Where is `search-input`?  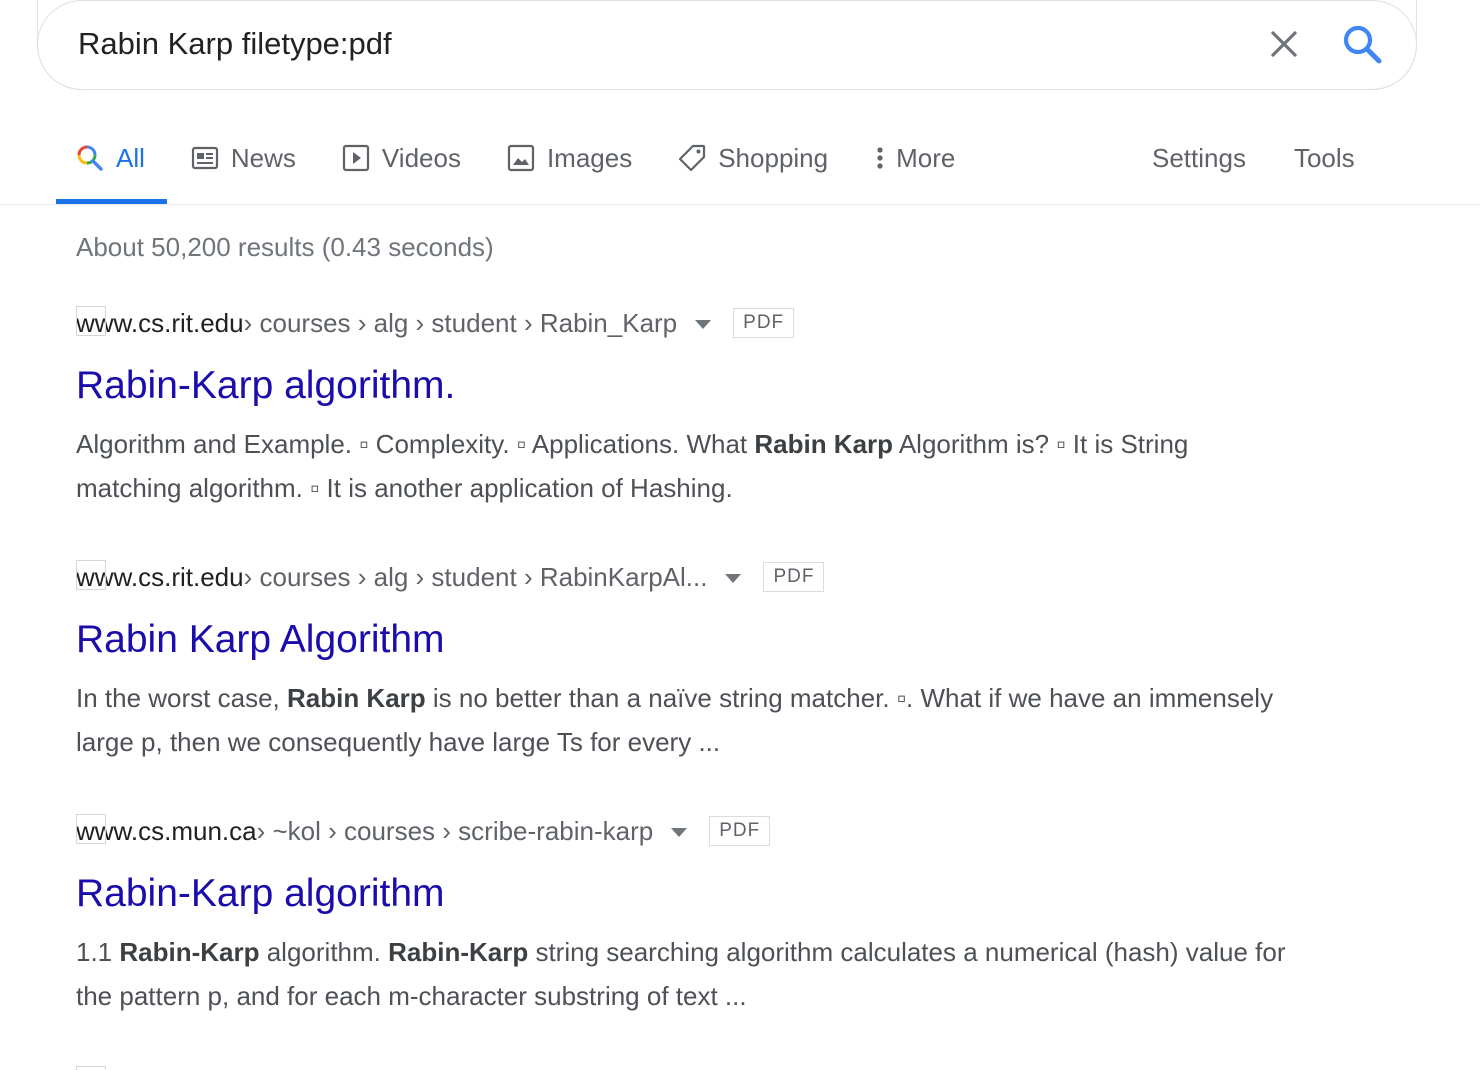
search-input is located at coordinates (628, 44).